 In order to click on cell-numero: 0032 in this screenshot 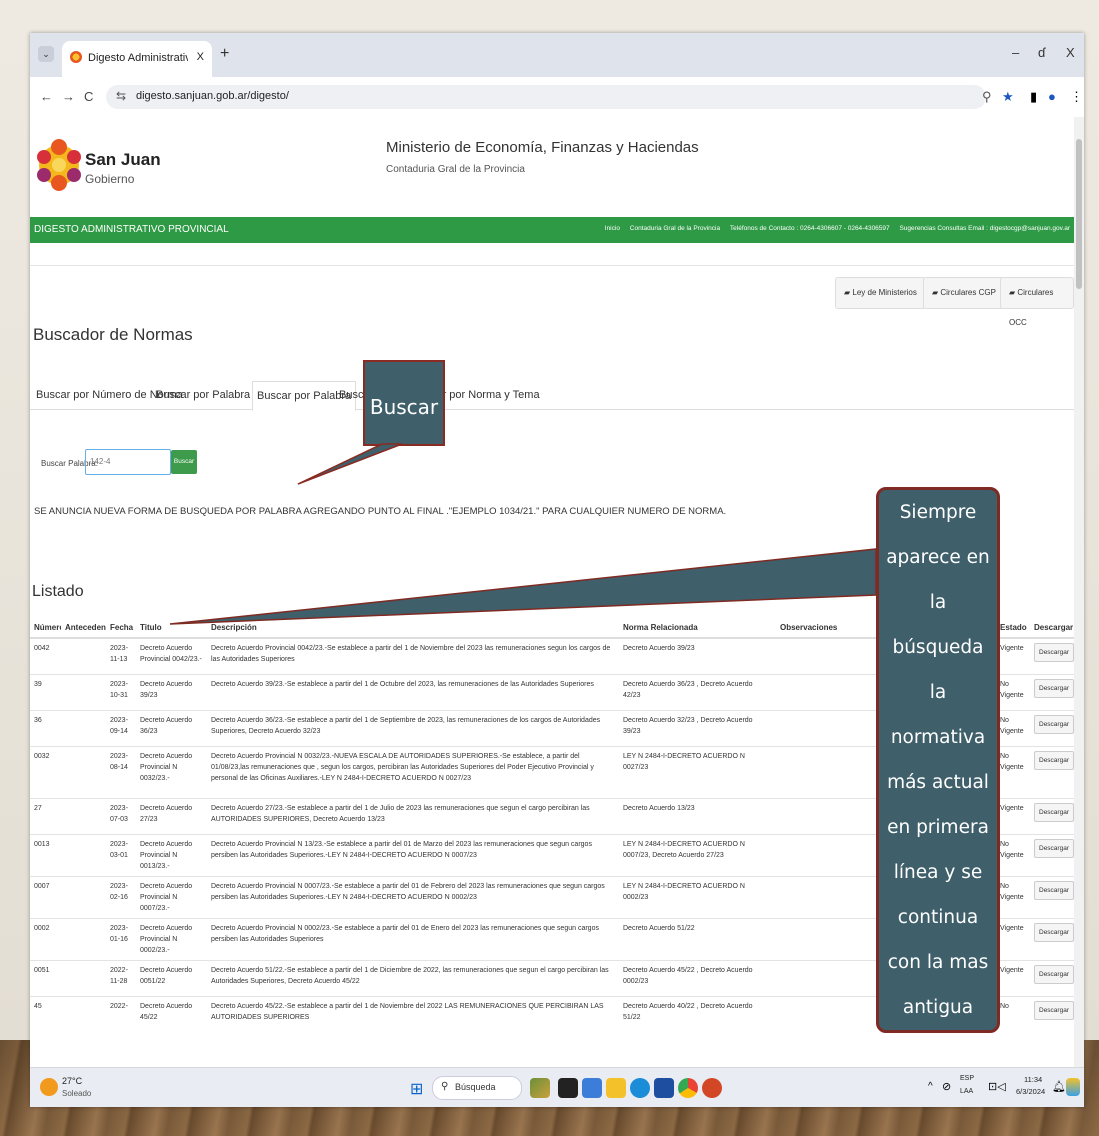, I will do `click(45, 771)`.